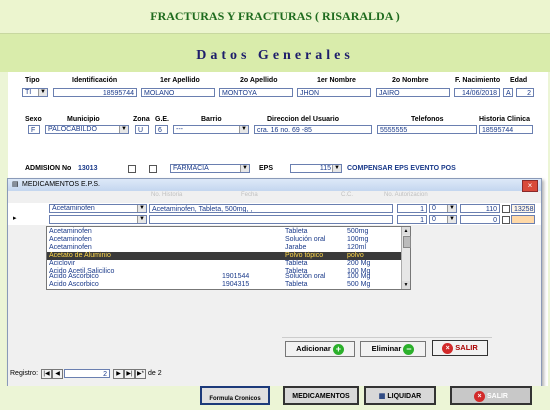 This screenshot has width=550, height=410. I want to click on dialog-title-bar: ▤ MEDICAMENTOS E.P.S., so click(274, 185).